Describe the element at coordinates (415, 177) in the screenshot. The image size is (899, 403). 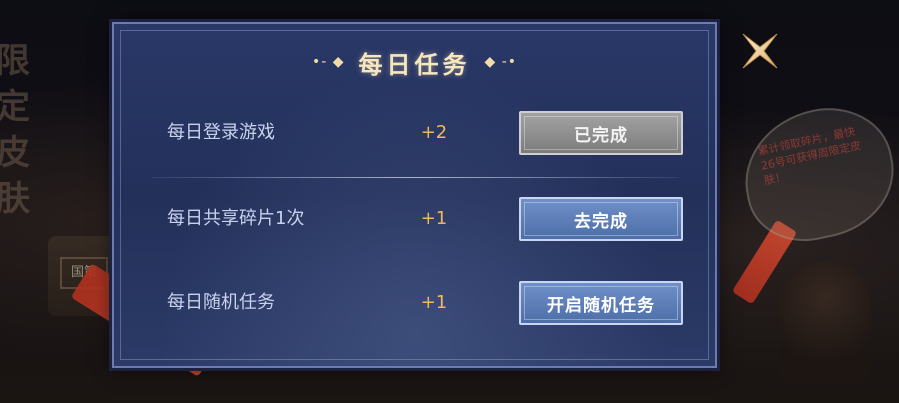
I see `row-divider` at that location.